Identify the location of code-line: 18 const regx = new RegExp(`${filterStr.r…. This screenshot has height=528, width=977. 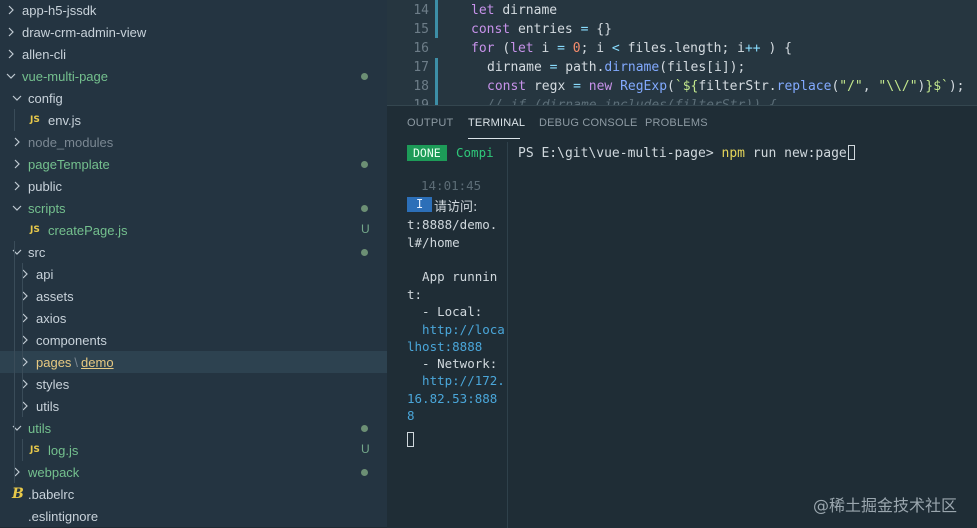
(682, 86).